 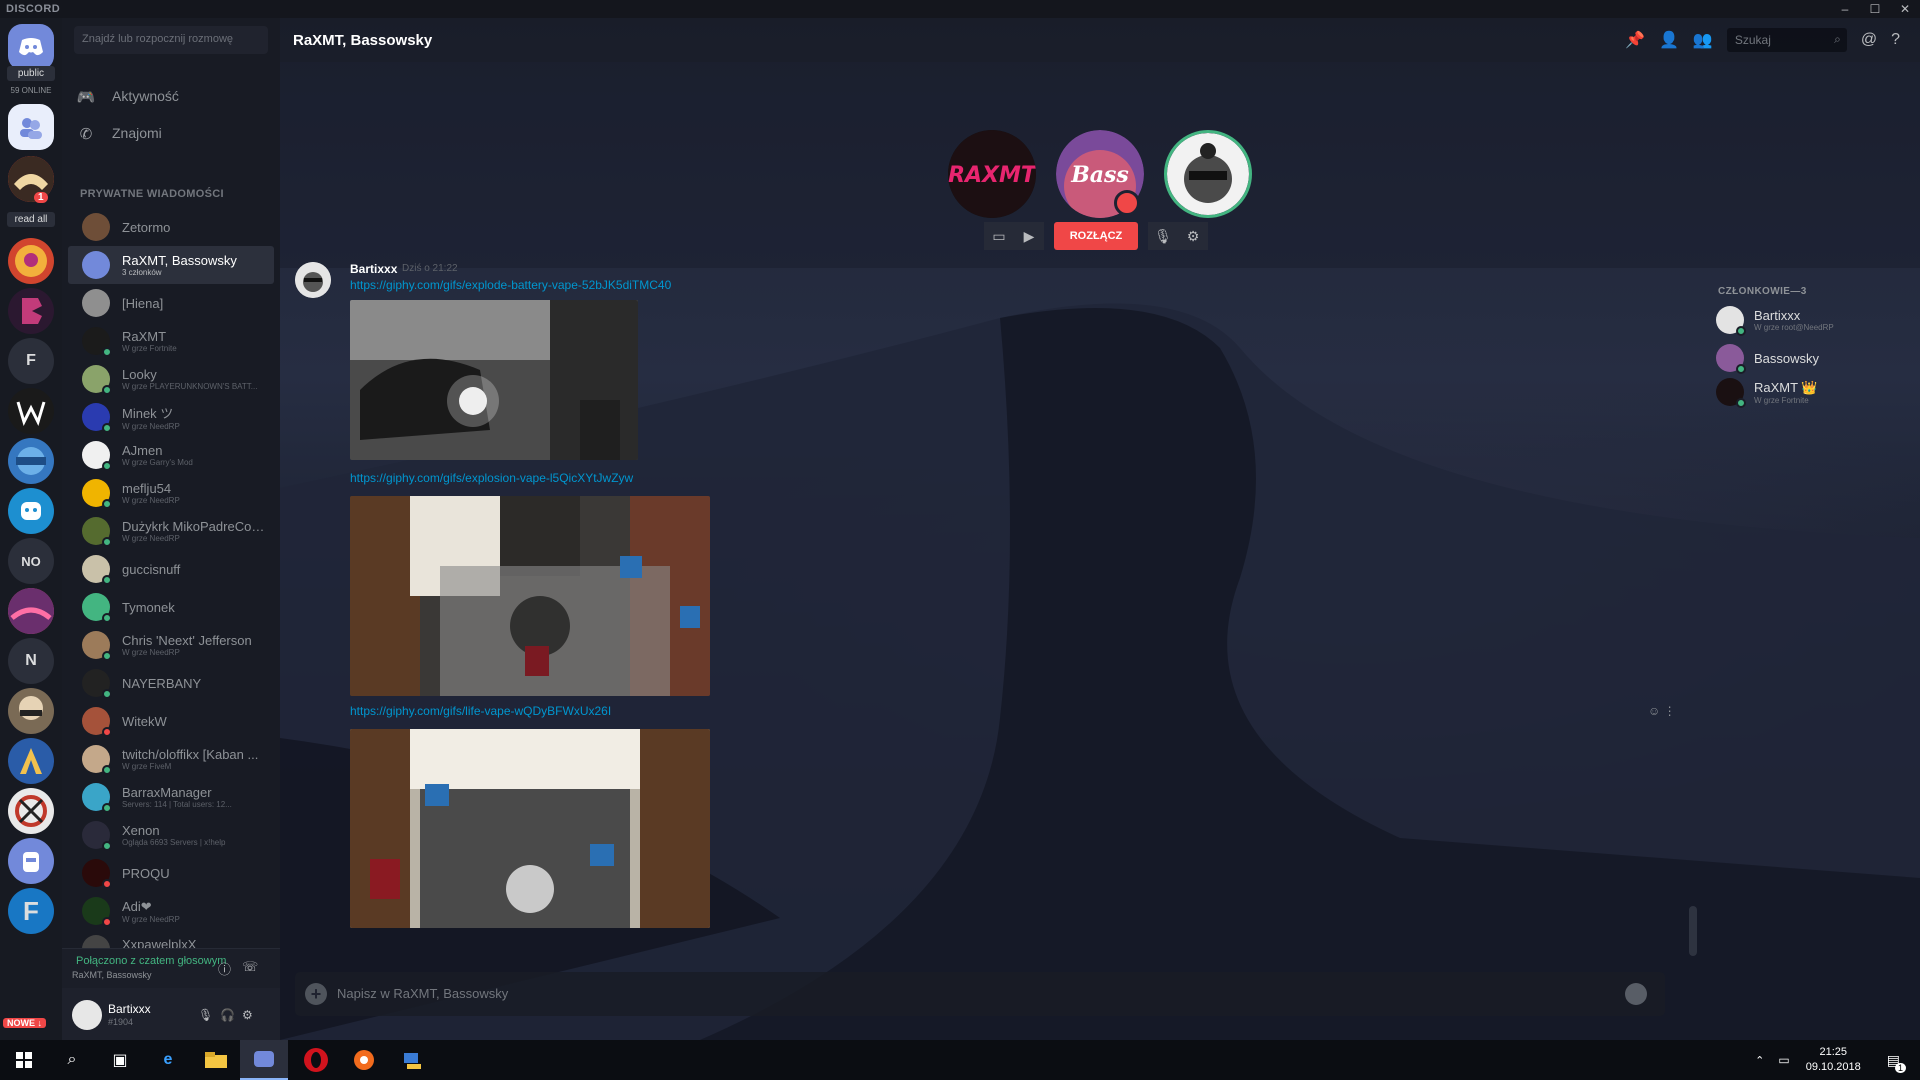 I want to click on file-explorer-icon, so click(x=216, y=1060).